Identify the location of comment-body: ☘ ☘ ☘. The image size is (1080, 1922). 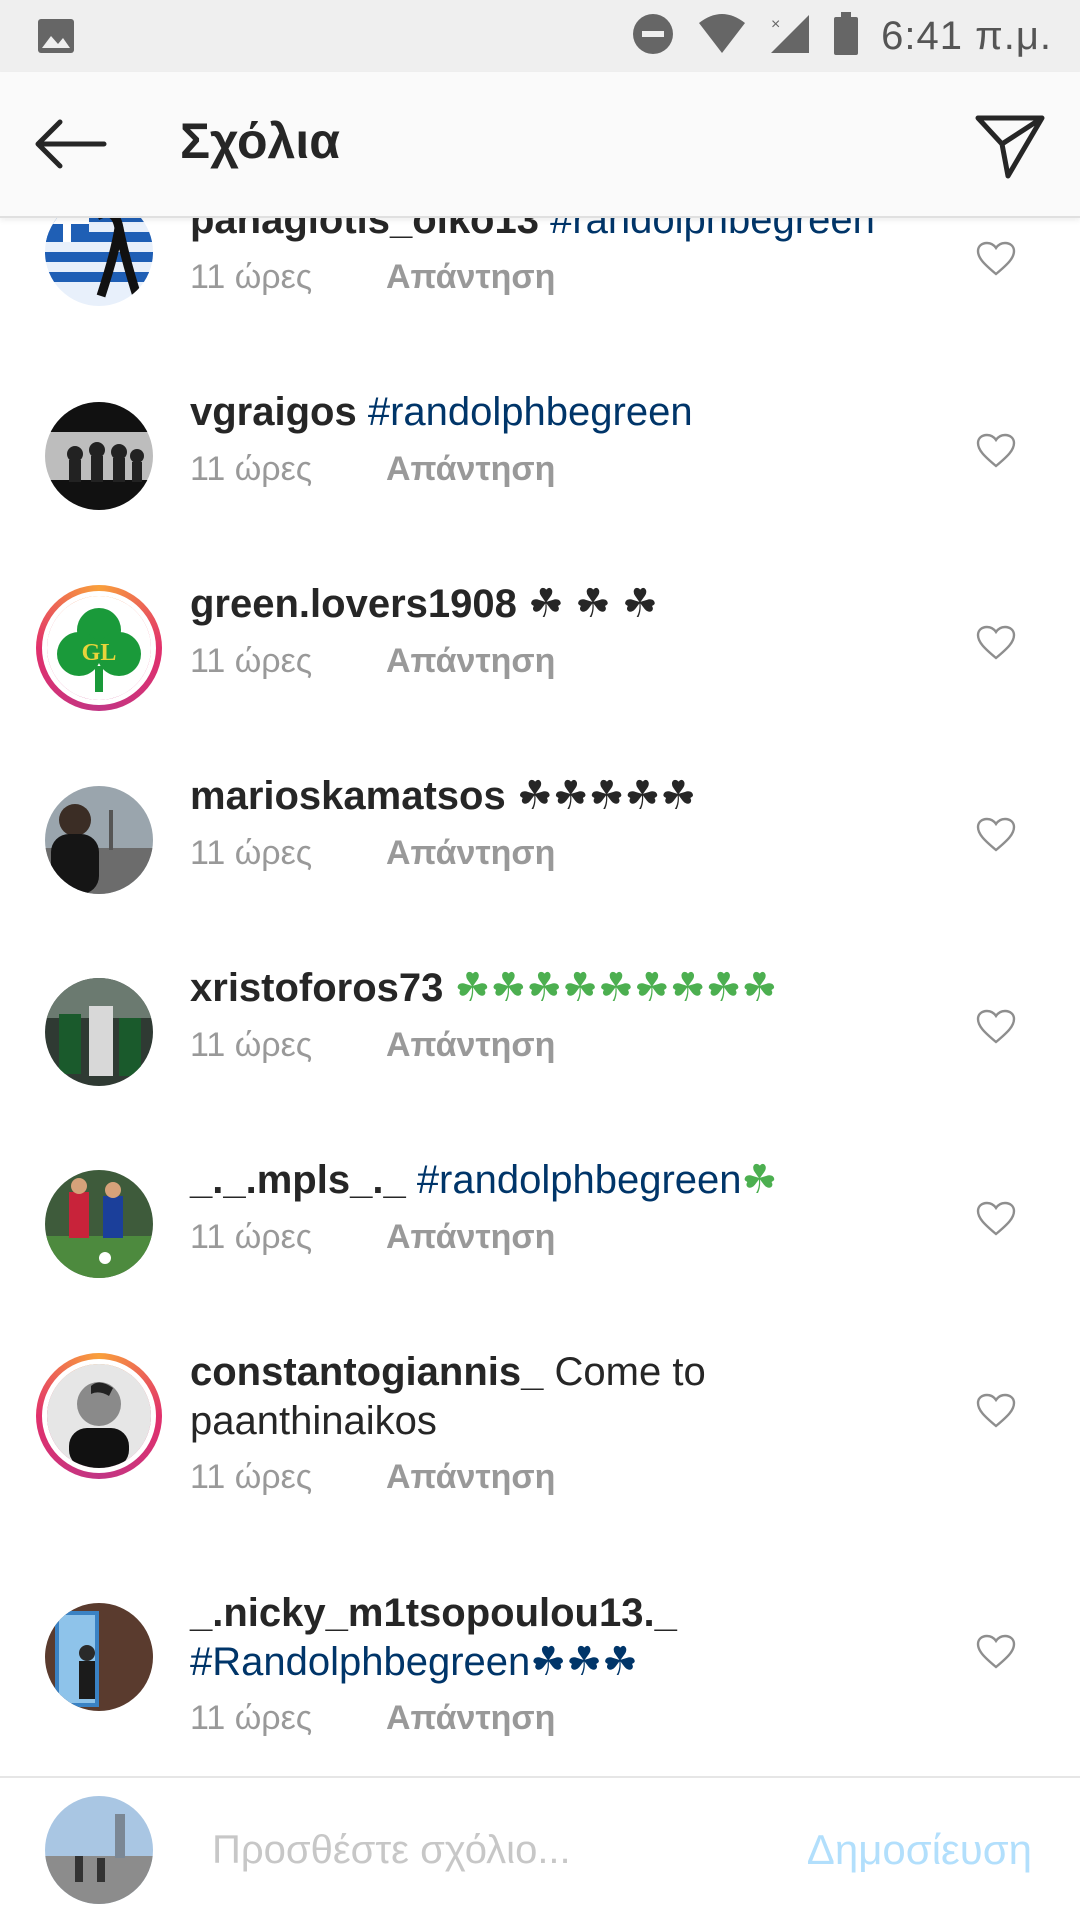
(593, 604).